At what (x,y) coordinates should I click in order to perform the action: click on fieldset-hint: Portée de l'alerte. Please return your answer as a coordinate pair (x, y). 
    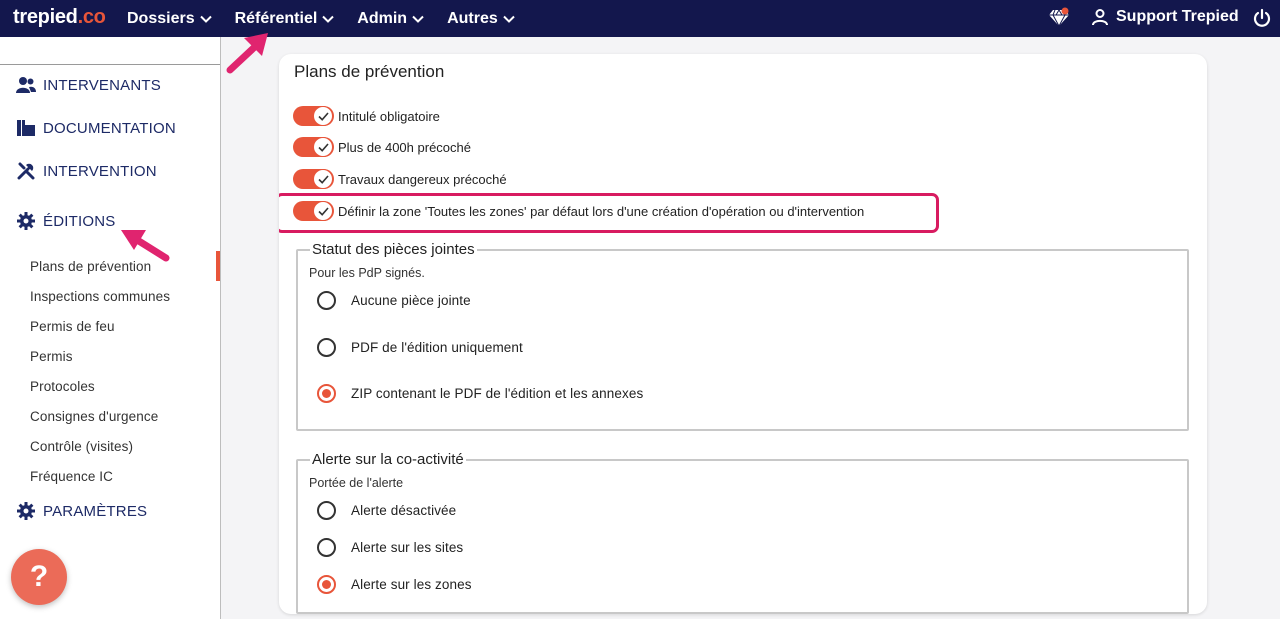
    Looking at the image, I should click on (356, 483).